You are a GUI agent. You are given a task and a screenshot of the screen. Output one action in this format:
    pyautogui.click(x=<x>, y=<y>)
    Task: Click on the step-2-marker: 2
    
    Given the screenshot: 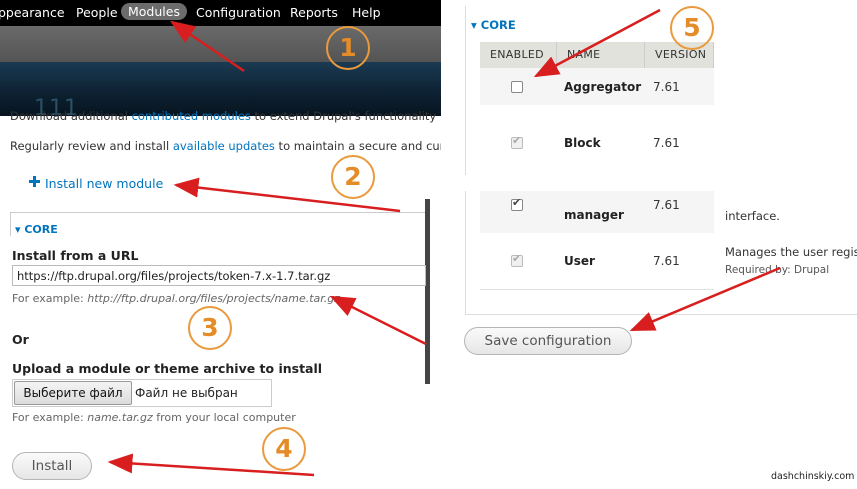 What is the action you would take?
    pyautogui.click(x=353, y=177)
    